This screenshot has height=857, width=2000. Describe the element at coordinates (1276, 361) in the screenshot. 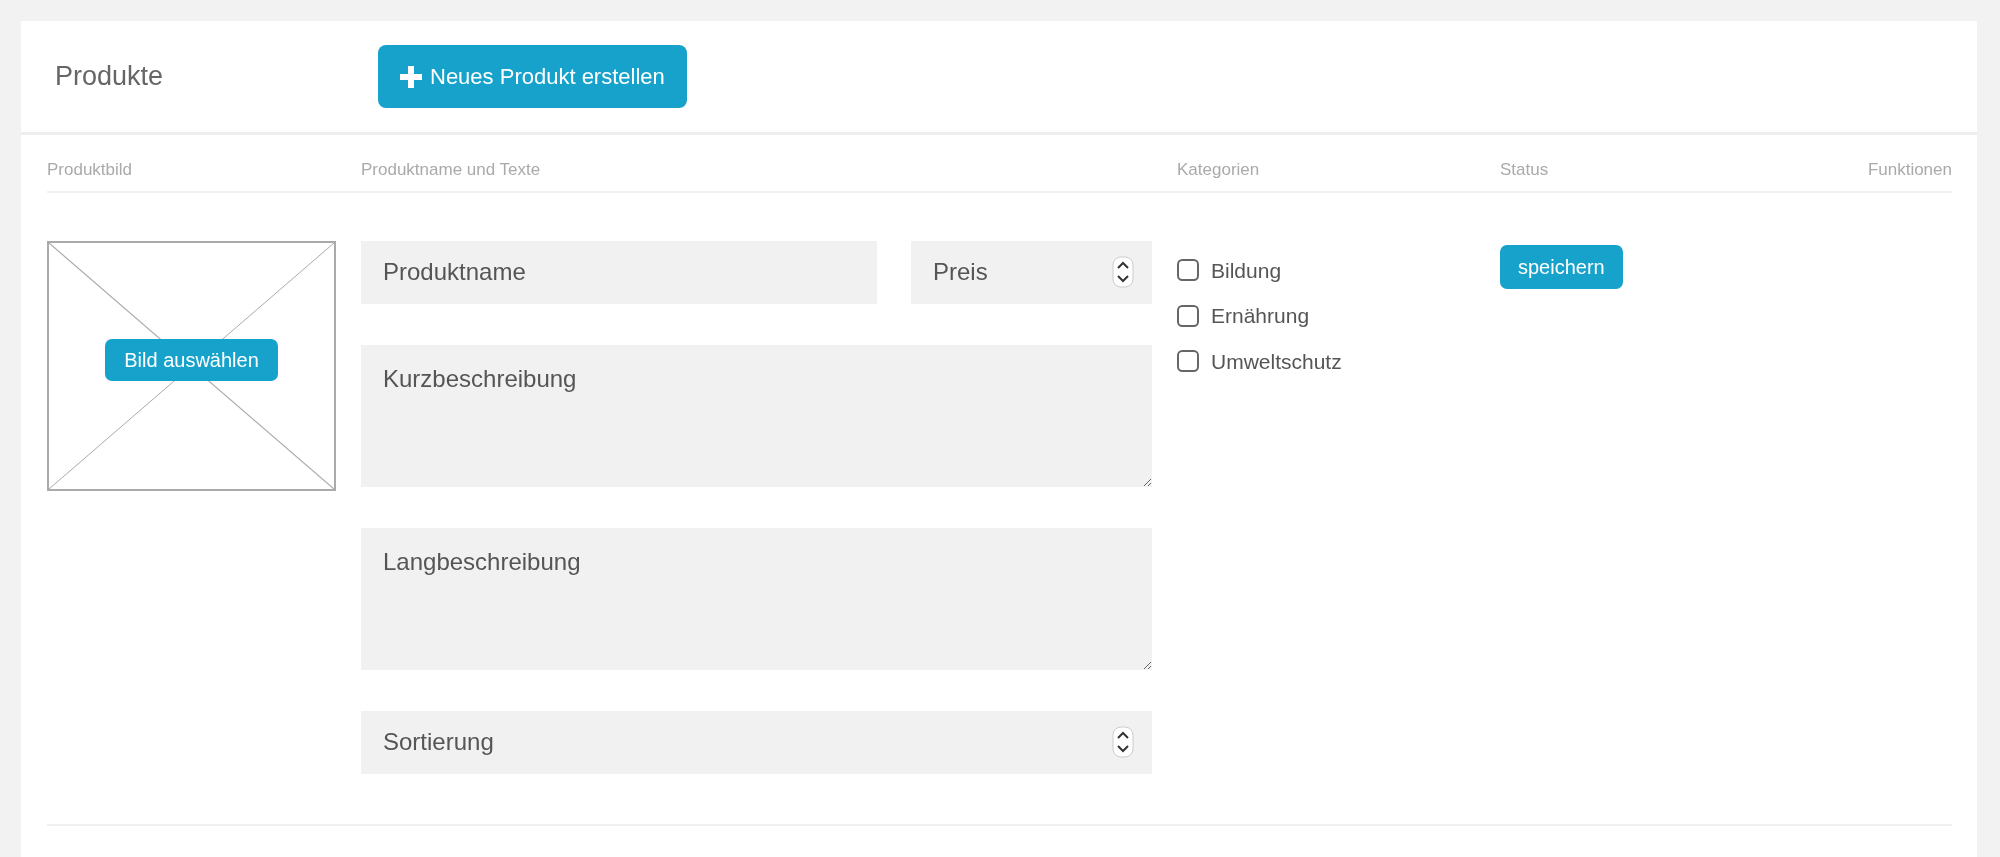

I see `category-label: Umweltschutz` at that location.